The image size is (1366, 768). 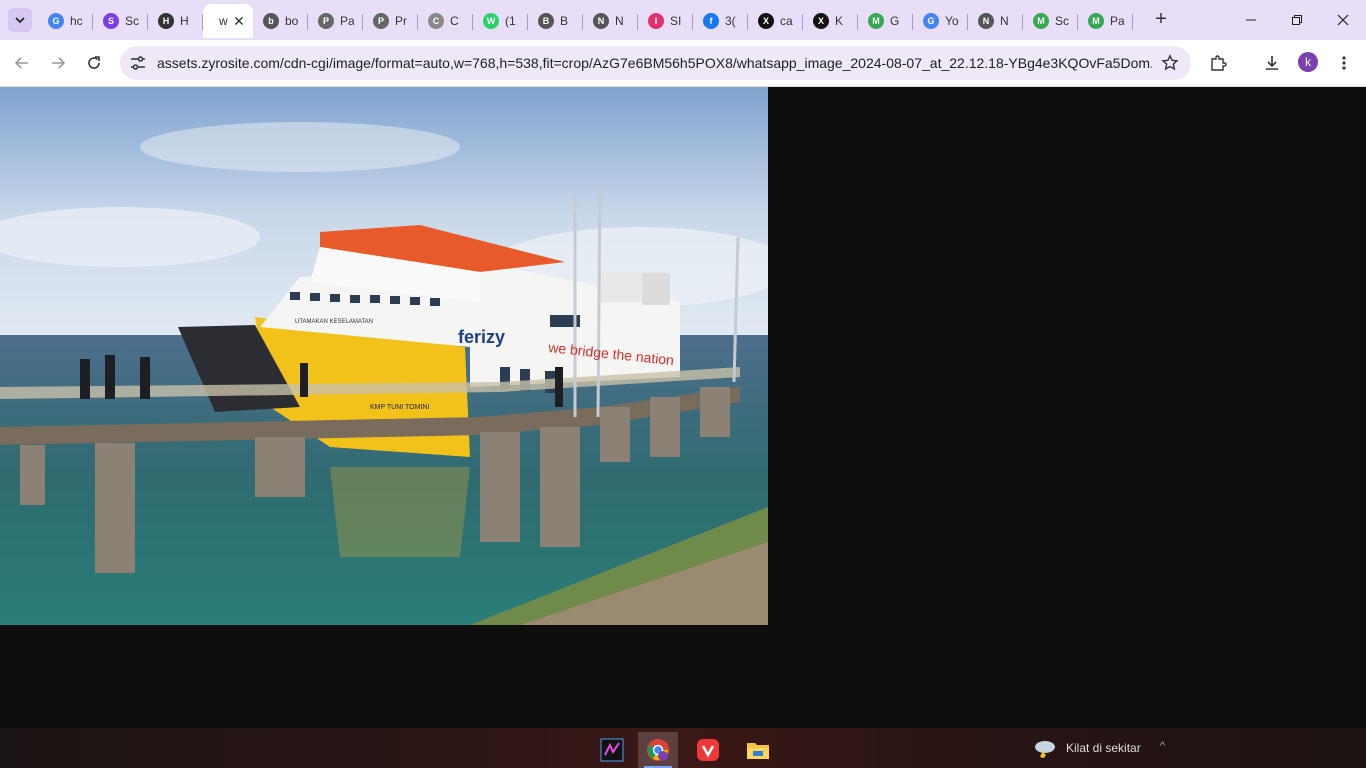 What do you see at coordinates (730, 21) in the screenshot?
I see `tab-title: 3(` at bounding box center [730, 21].